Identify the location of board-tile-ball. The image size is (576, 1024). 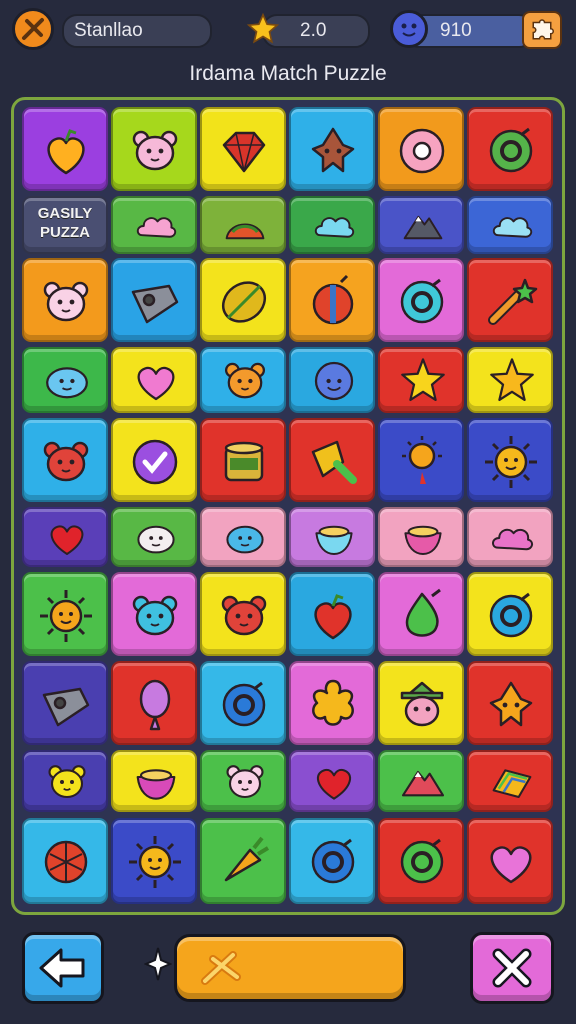
(332, 300).